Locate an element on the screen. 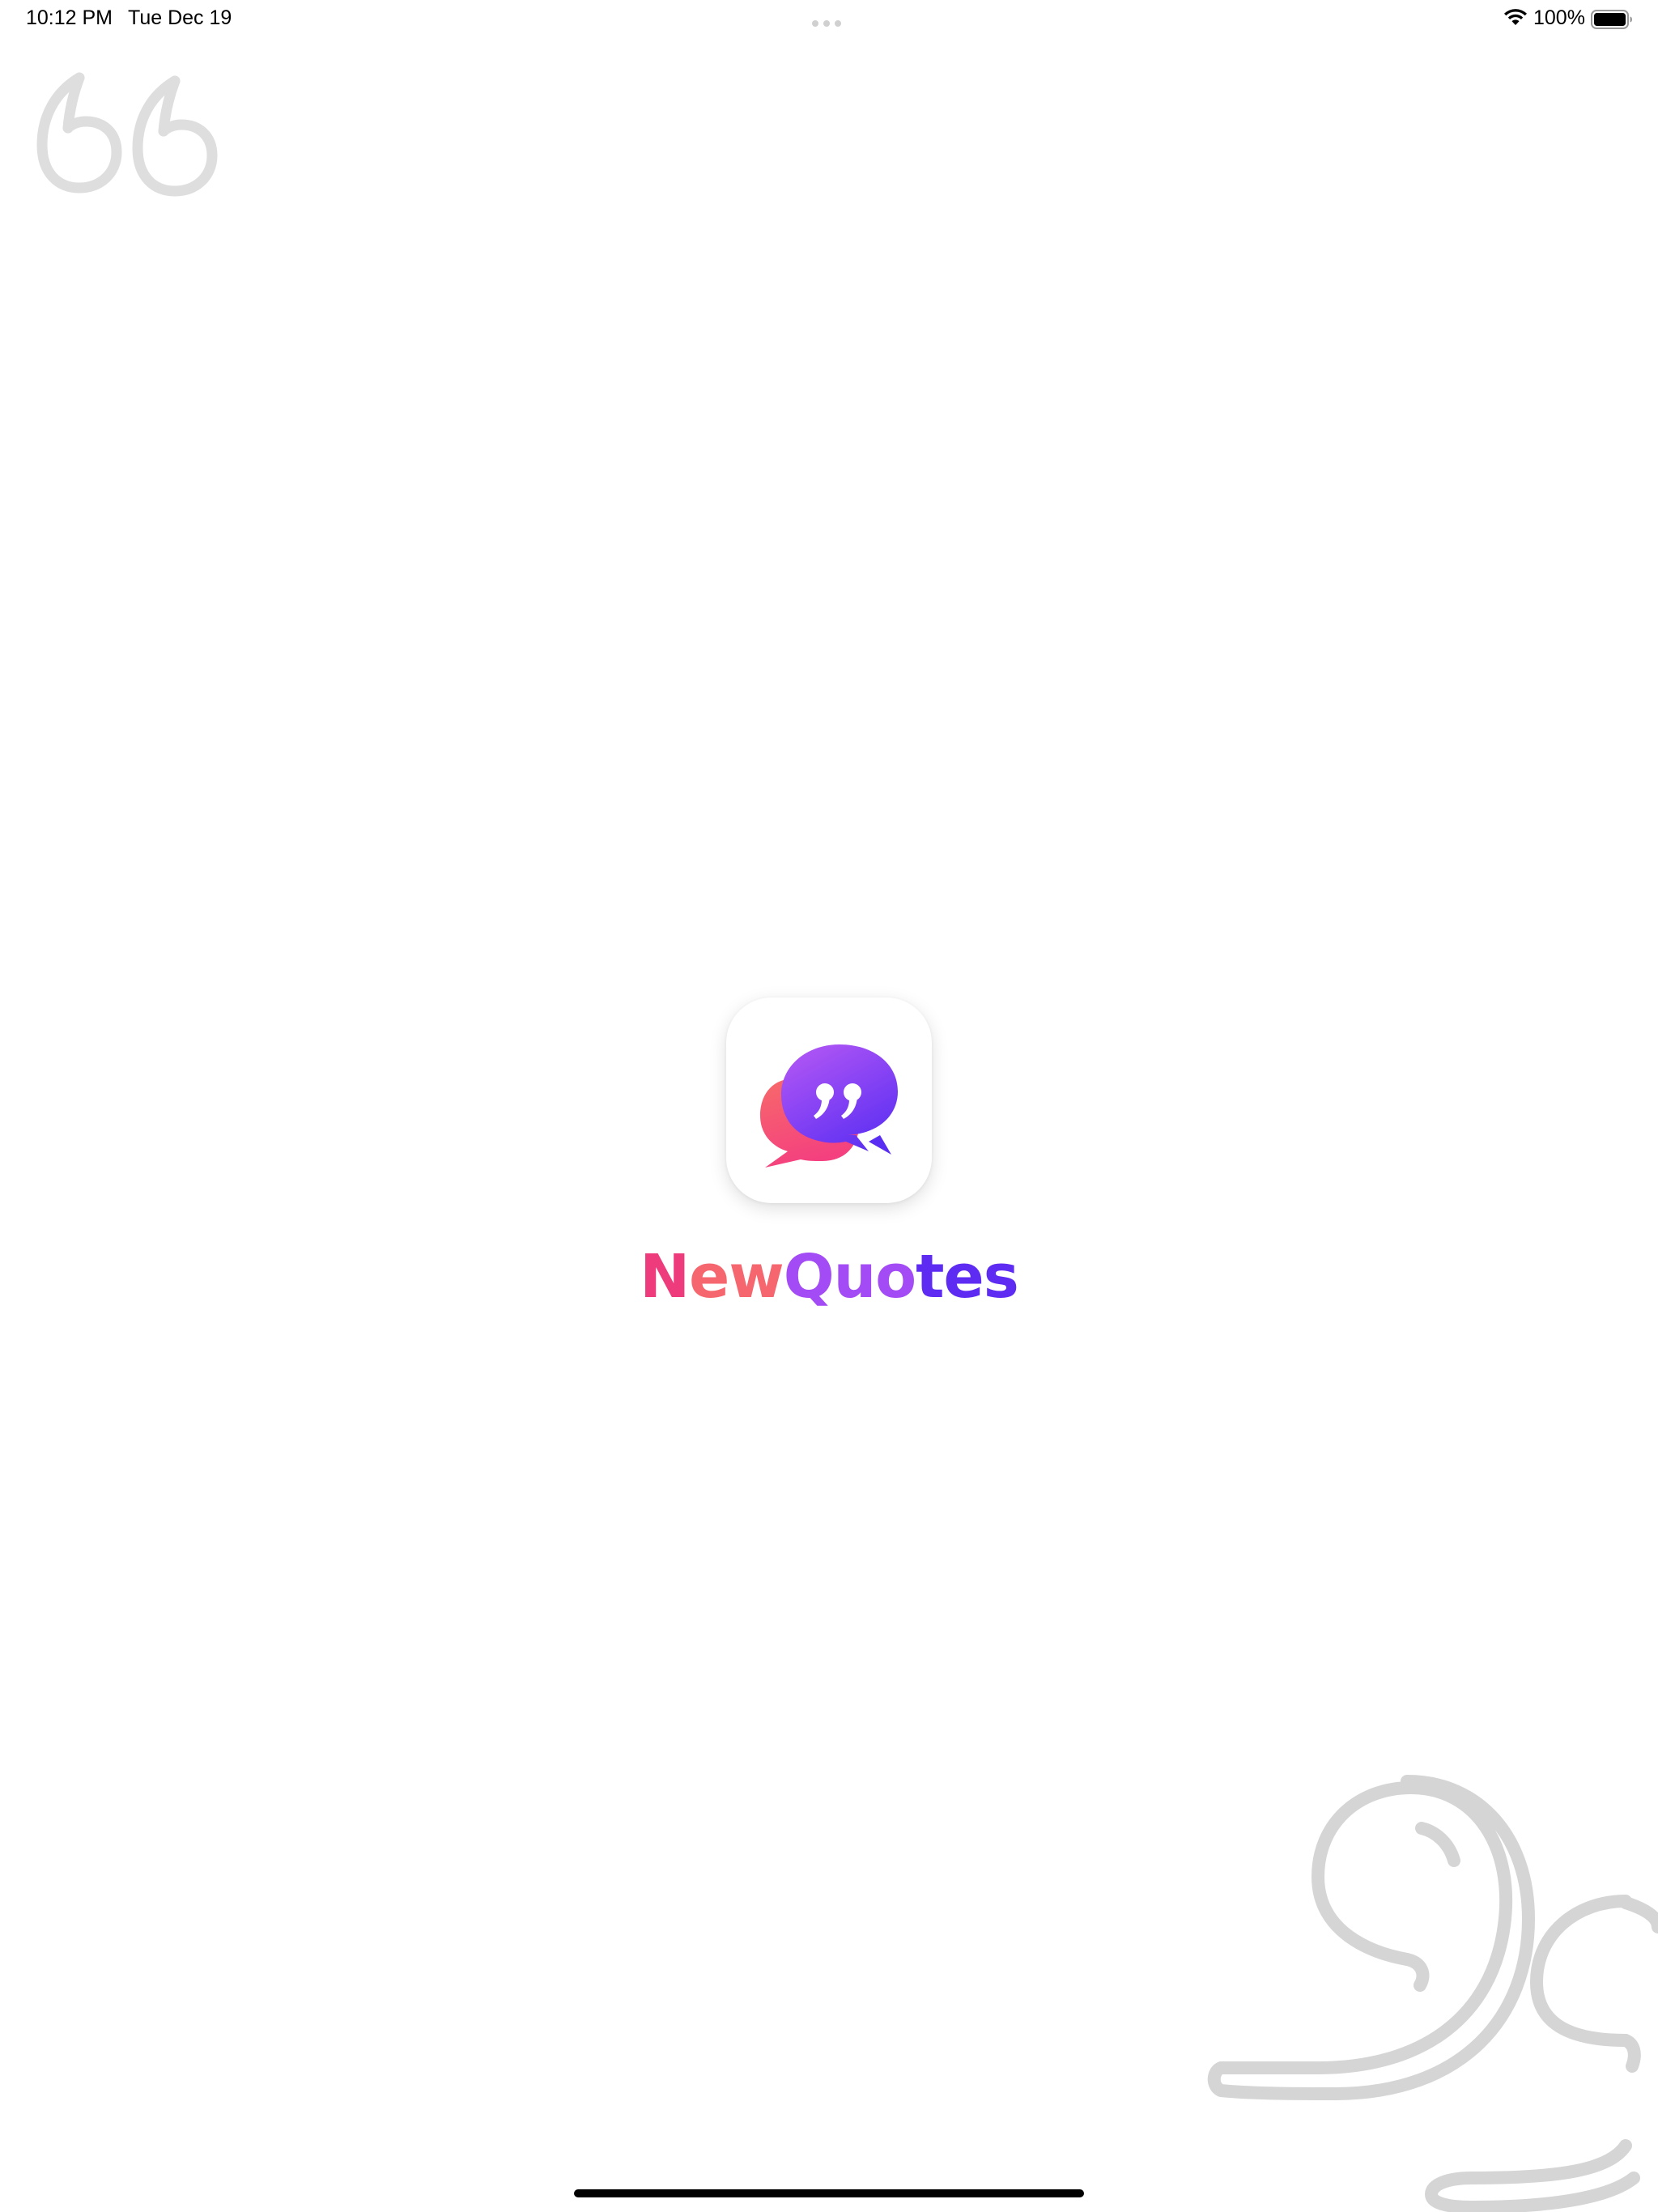  app-name-part-1: N is located at coordinates (665, 1277).